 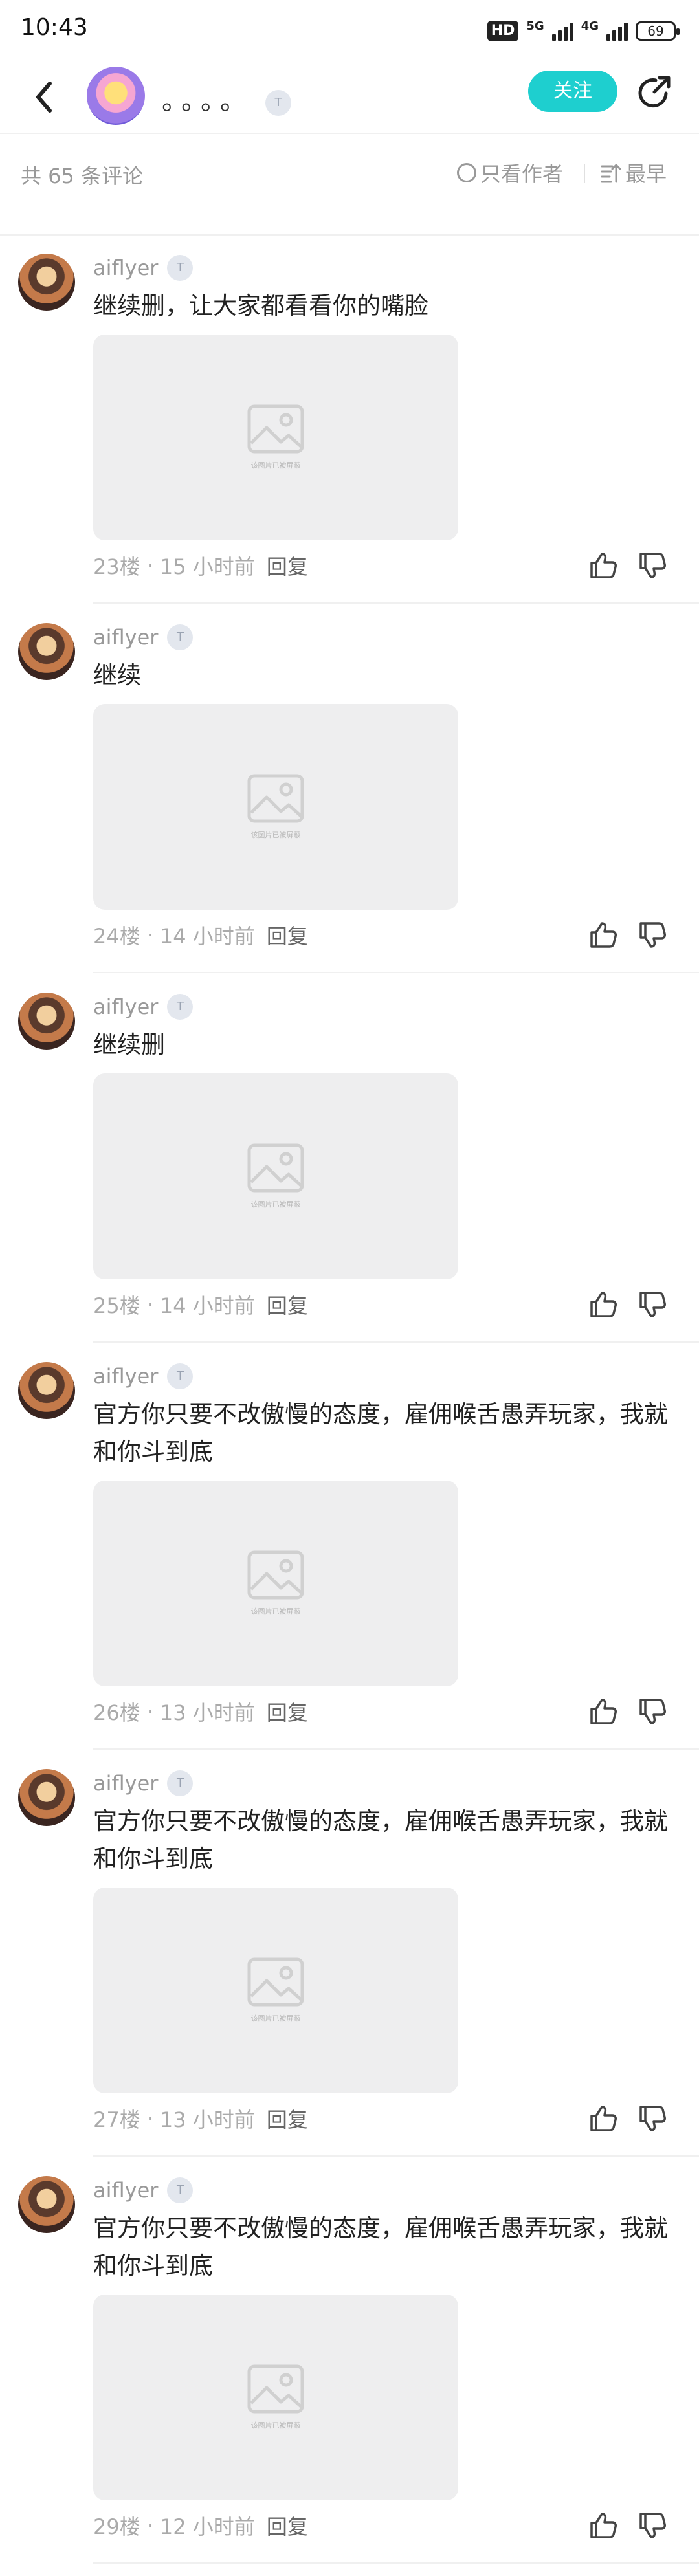 What do you see at coordinates (583, 31) in the screenshot?
I see `status-icons: HD 5G 4G 69` at bounding box center [583, 31].